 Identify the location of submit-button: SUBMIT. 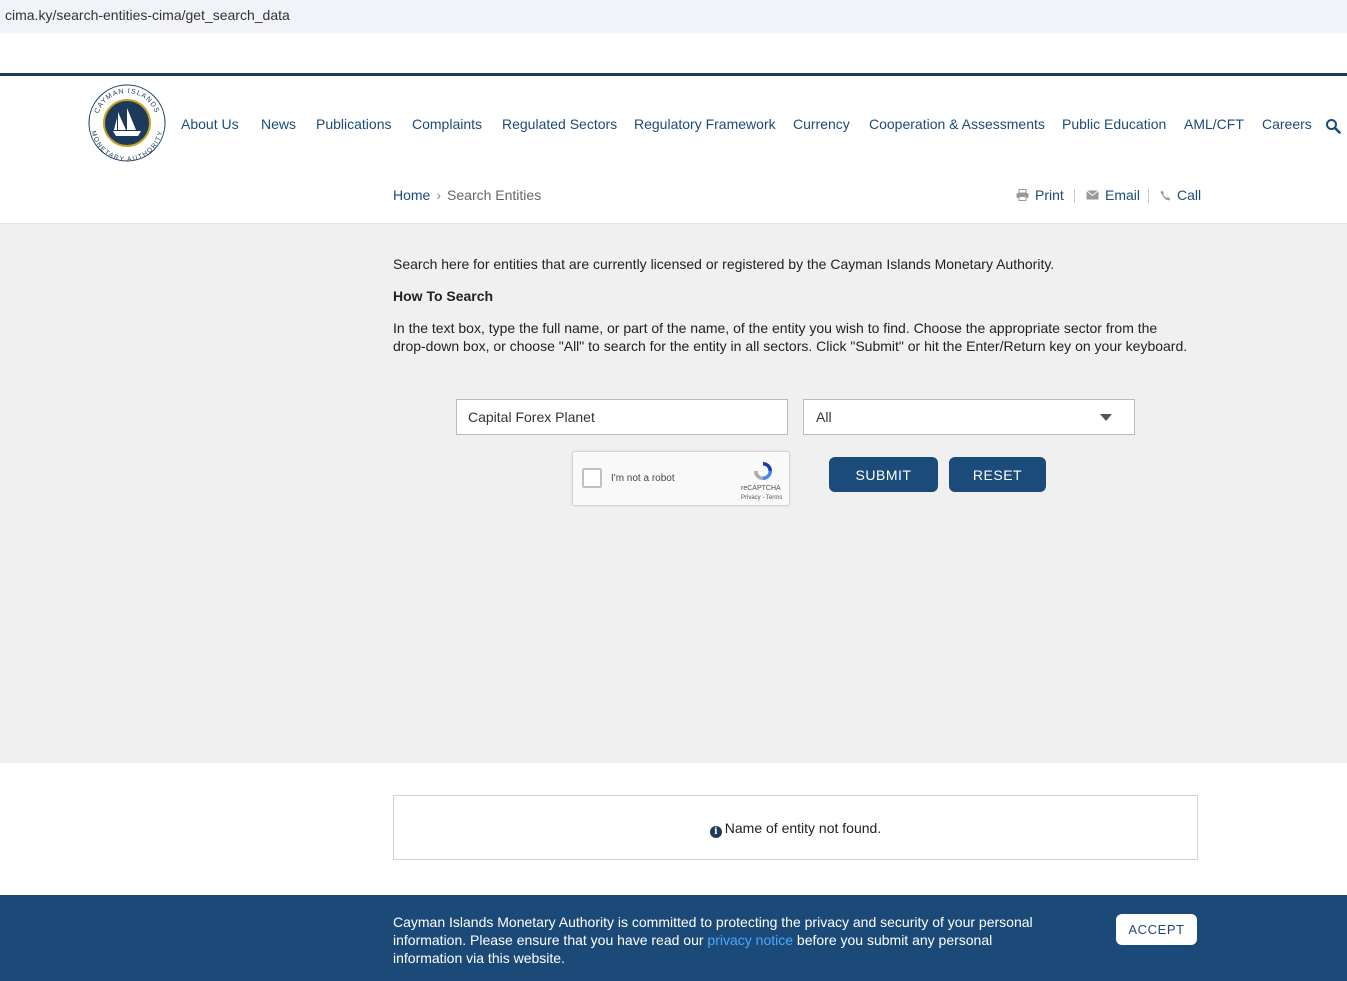
(883, 474).